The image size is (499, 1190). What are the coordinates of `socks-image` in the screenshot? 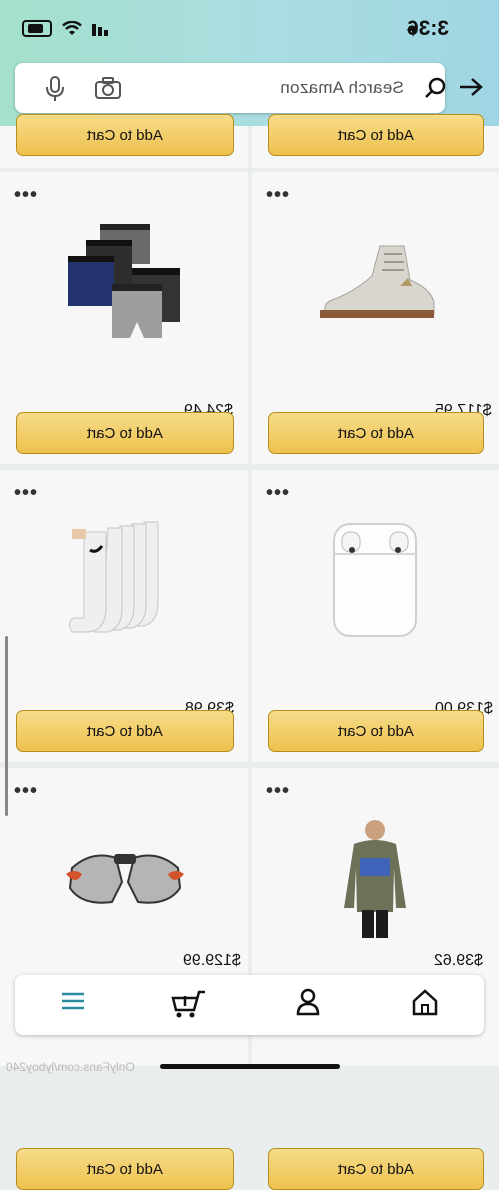 It's located at (113, 577).